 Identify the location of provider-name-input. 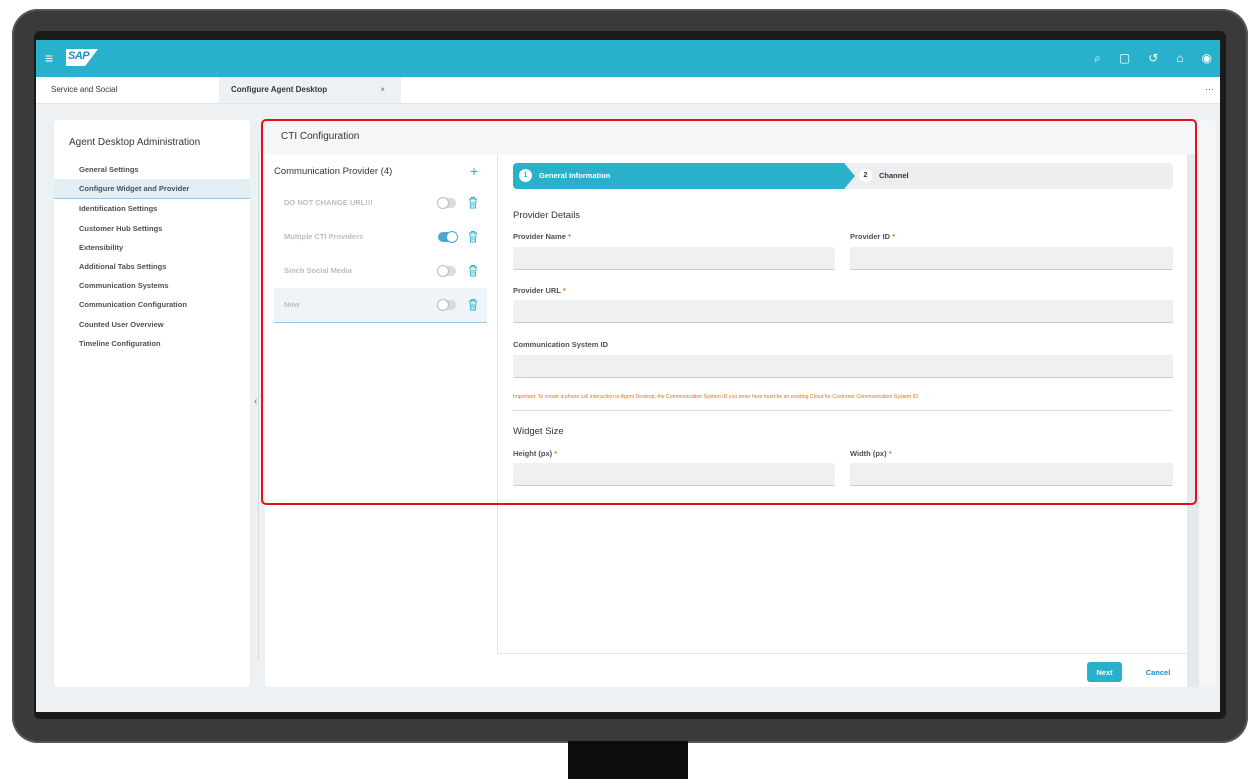
(674, 258).